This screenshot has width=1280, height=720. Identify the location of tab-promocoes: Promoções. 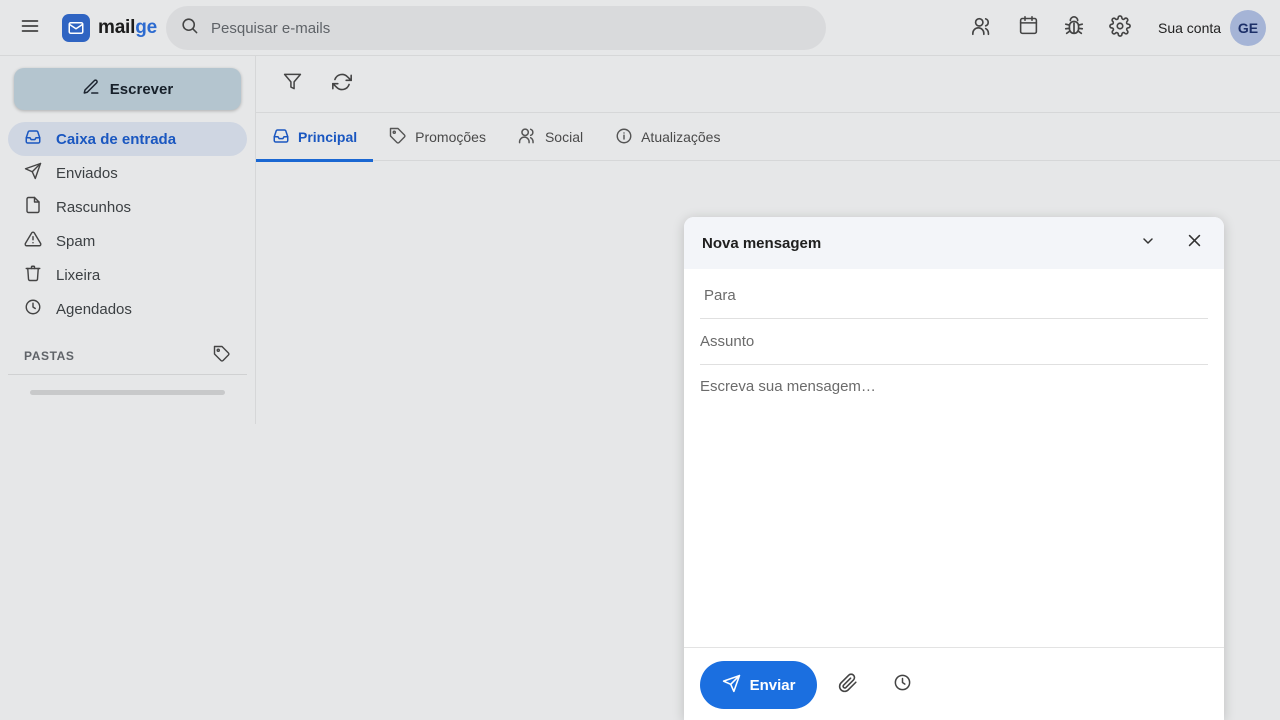
(437, 137).